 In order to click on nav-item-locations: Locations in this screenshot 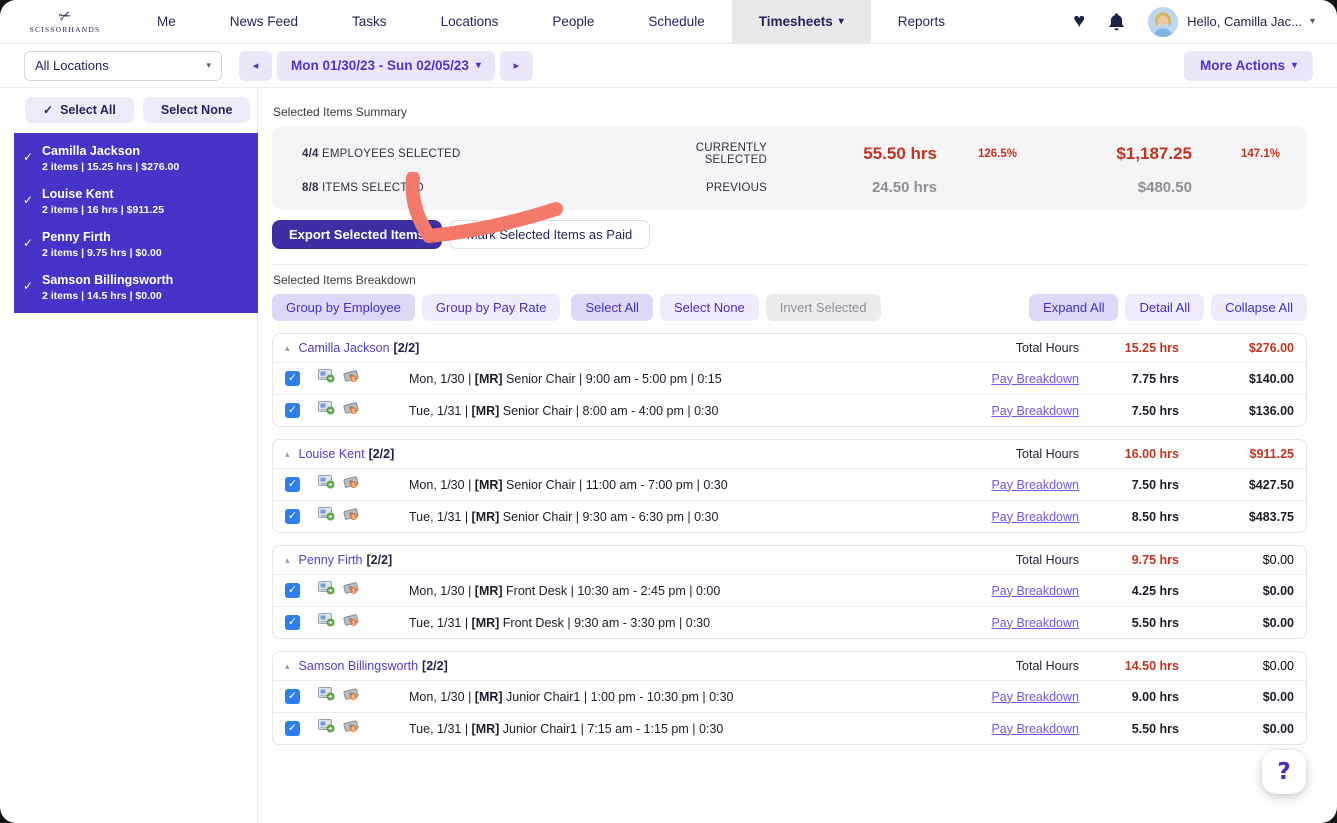, I will do `click(470, 21)`.